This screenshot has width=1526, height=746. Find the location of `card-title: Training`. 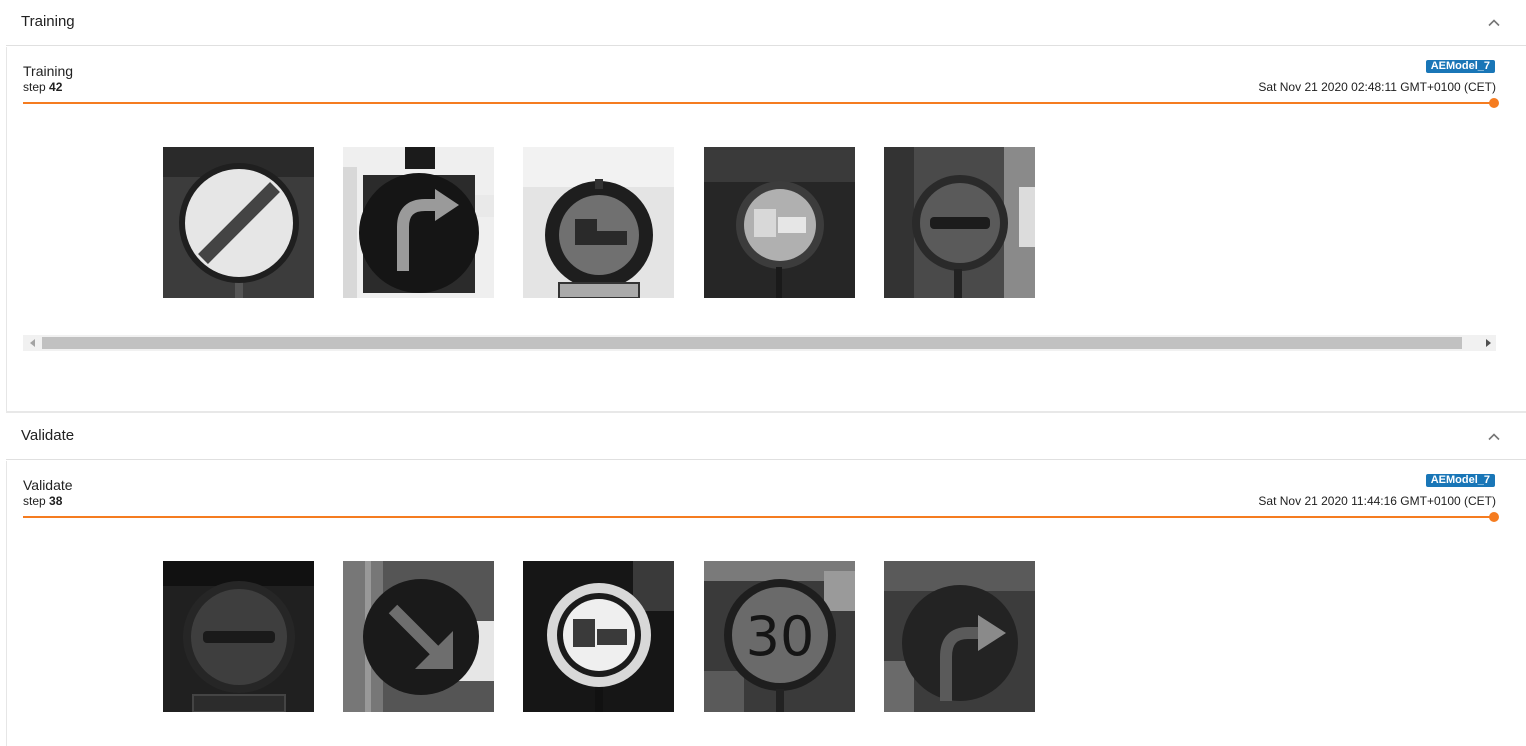

card-title: Training is located at coordinates (48, 71).